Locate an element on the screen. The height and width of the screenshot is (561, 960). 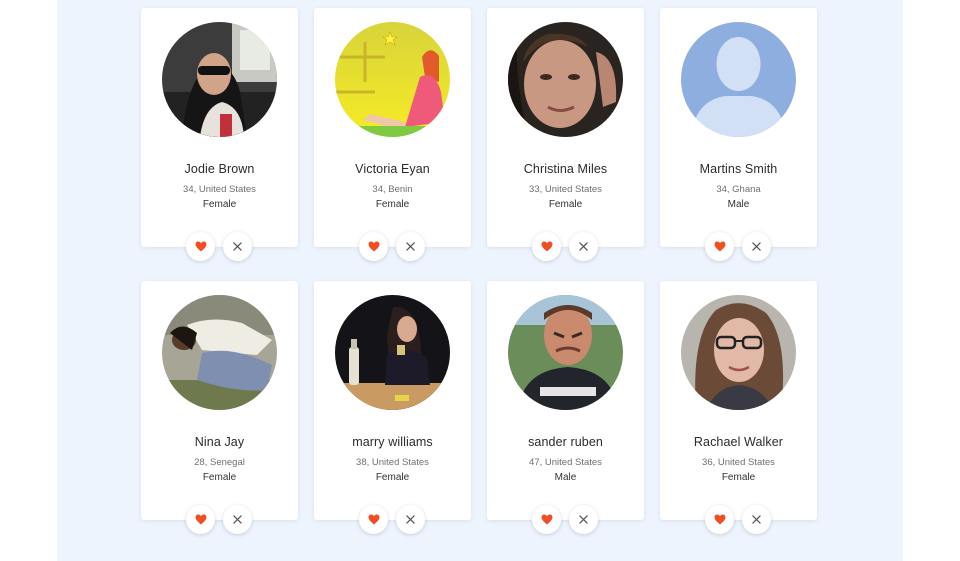
profile-card: marry williams 38, United States Female is located at coordinates (392, 407).